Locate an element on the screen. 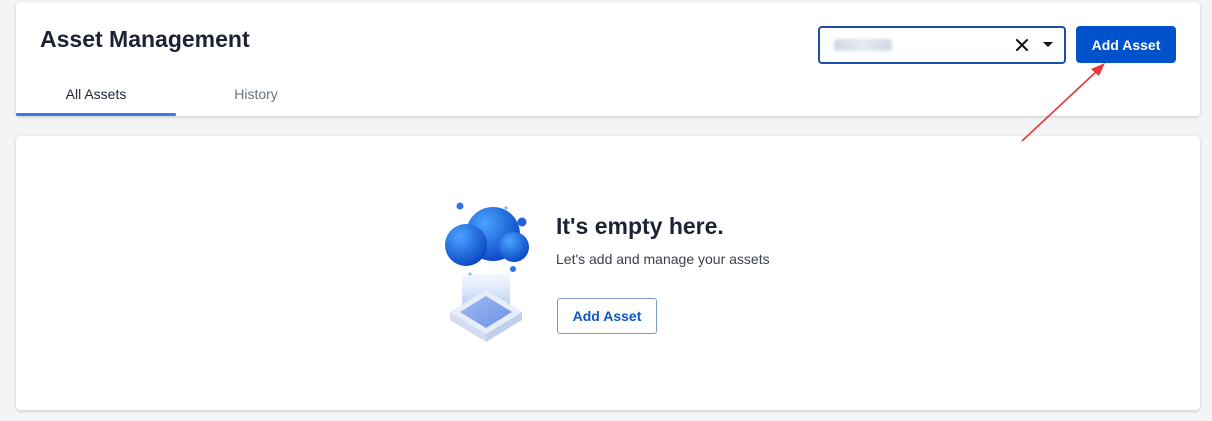 The height and width of the screenshot is (421, 1212). close-icon is located at coordinates (1022, 45).